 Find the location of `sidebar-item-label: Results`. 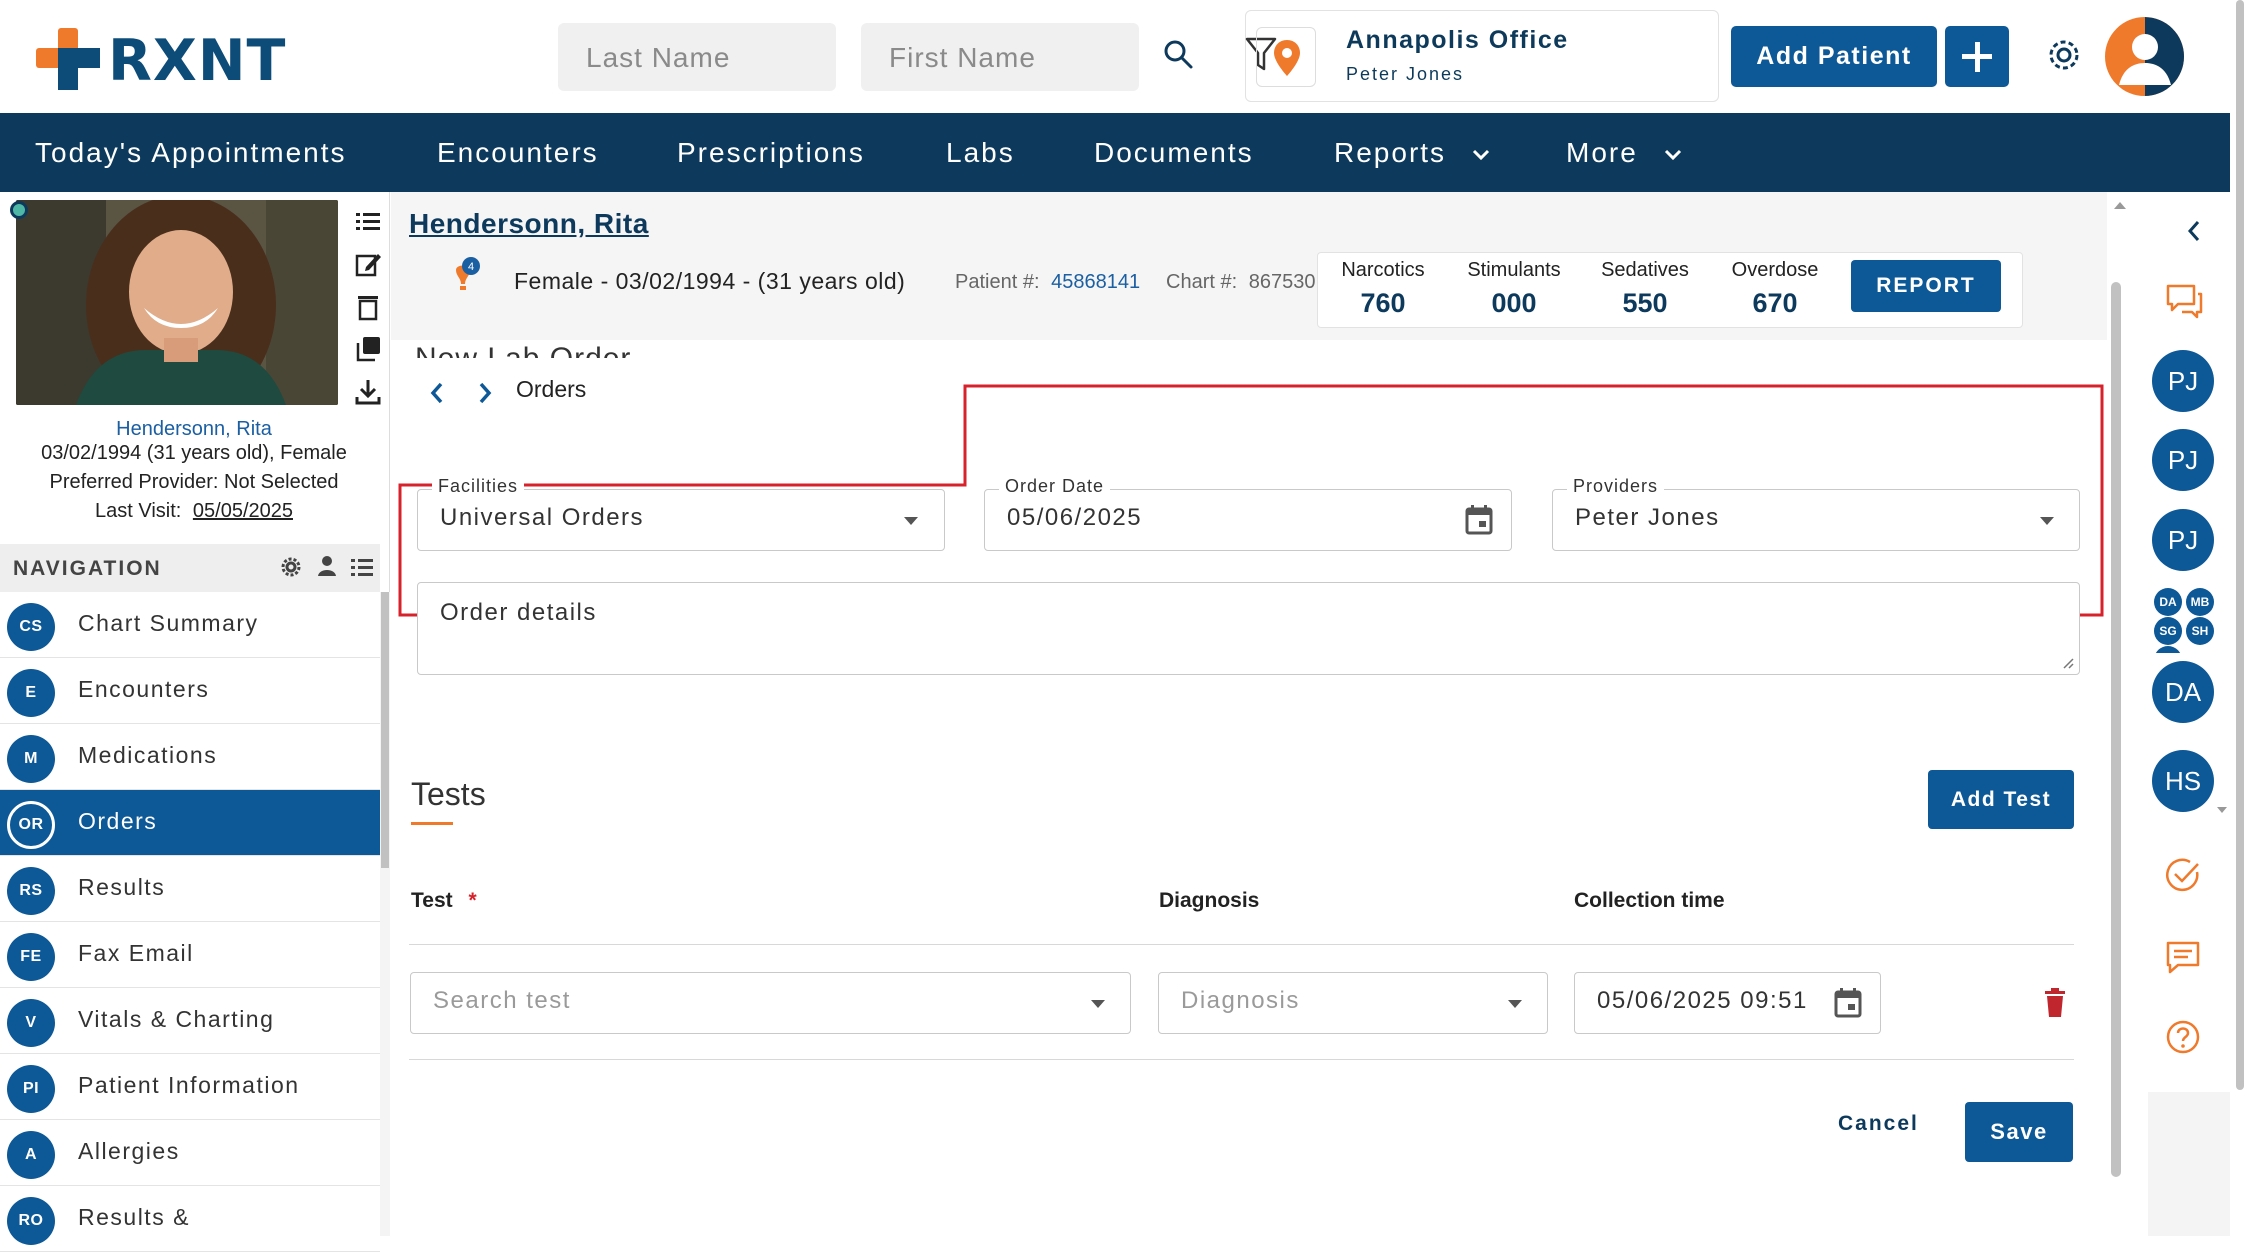

sidebar-item-label: Results is located at coordinates (122, 887).